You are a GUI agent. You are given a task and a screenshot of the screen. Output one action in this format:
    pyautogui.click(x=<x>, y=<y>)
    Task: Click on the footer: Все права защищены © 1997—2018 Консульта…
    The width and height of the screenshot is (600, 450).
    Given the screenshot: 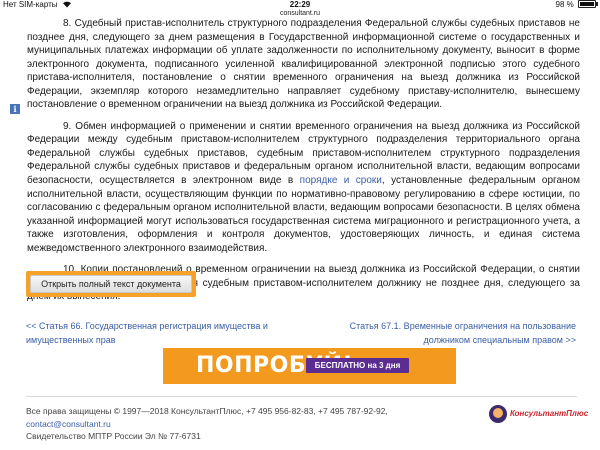 What is the action you would take?
    pyautogui.click(x=236, y=424)
    